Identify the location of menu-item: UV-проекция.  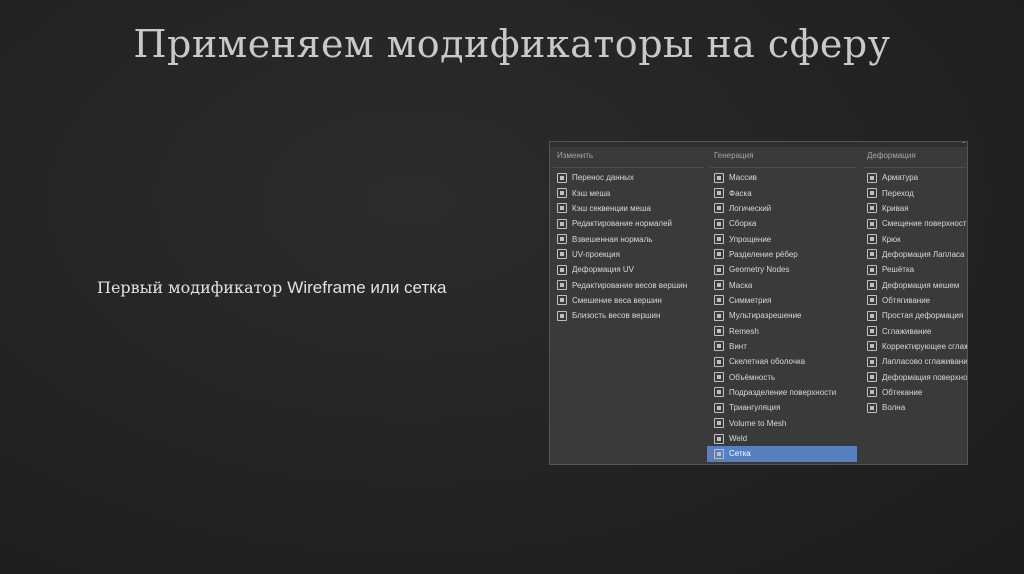
(628, 254).